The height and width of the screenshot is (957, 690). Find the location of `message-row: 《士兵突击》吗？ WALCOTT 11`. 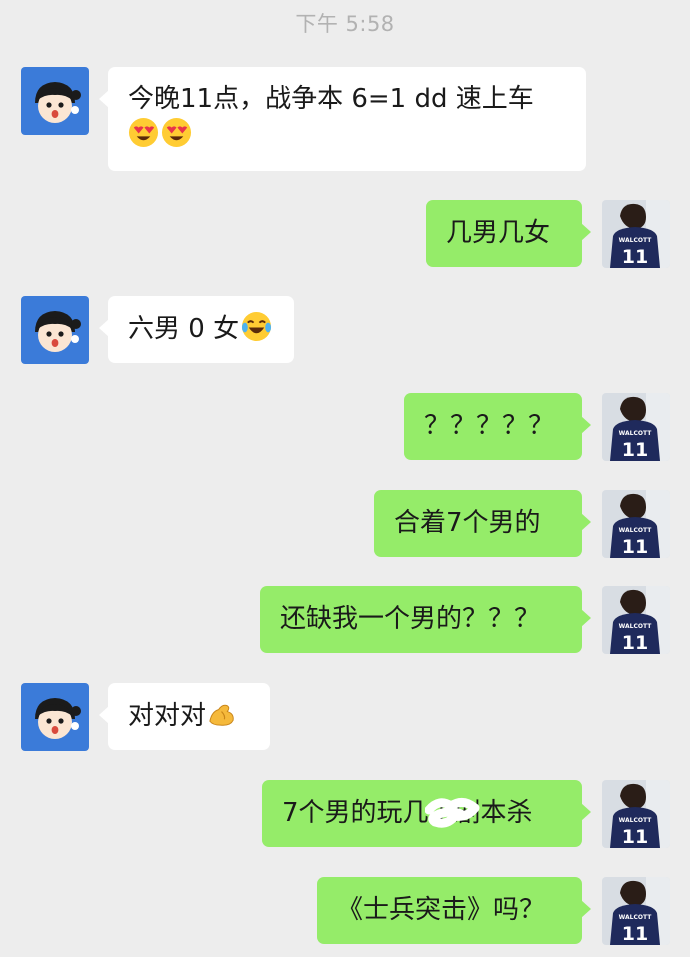

message-row: 《士兵突击》吗？ WALCOTT 11 is located at coordinates (345, 911).